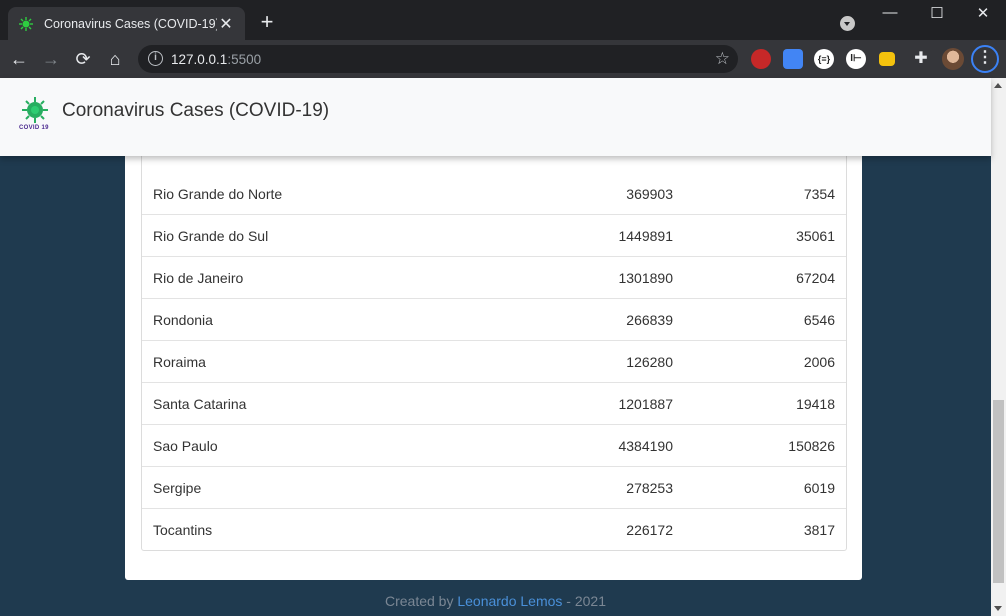 Image resolution: width=1006 pixels, height=616 pixels. What do you see at coordinates (83, 59) in the screenshot?
I see `reload-icon: ⟳` at bounding box center [83, 59].